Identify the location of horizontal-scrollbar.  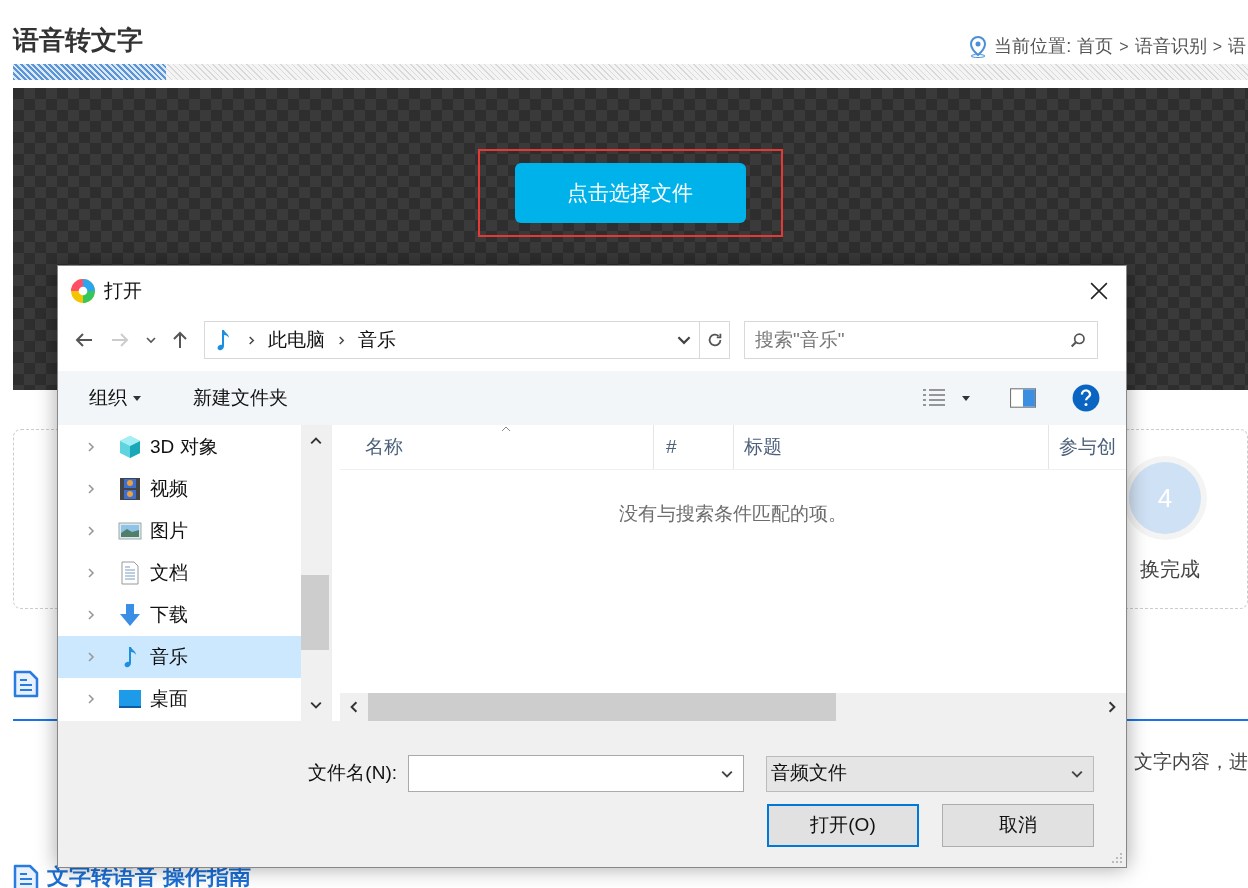
(733, 707).